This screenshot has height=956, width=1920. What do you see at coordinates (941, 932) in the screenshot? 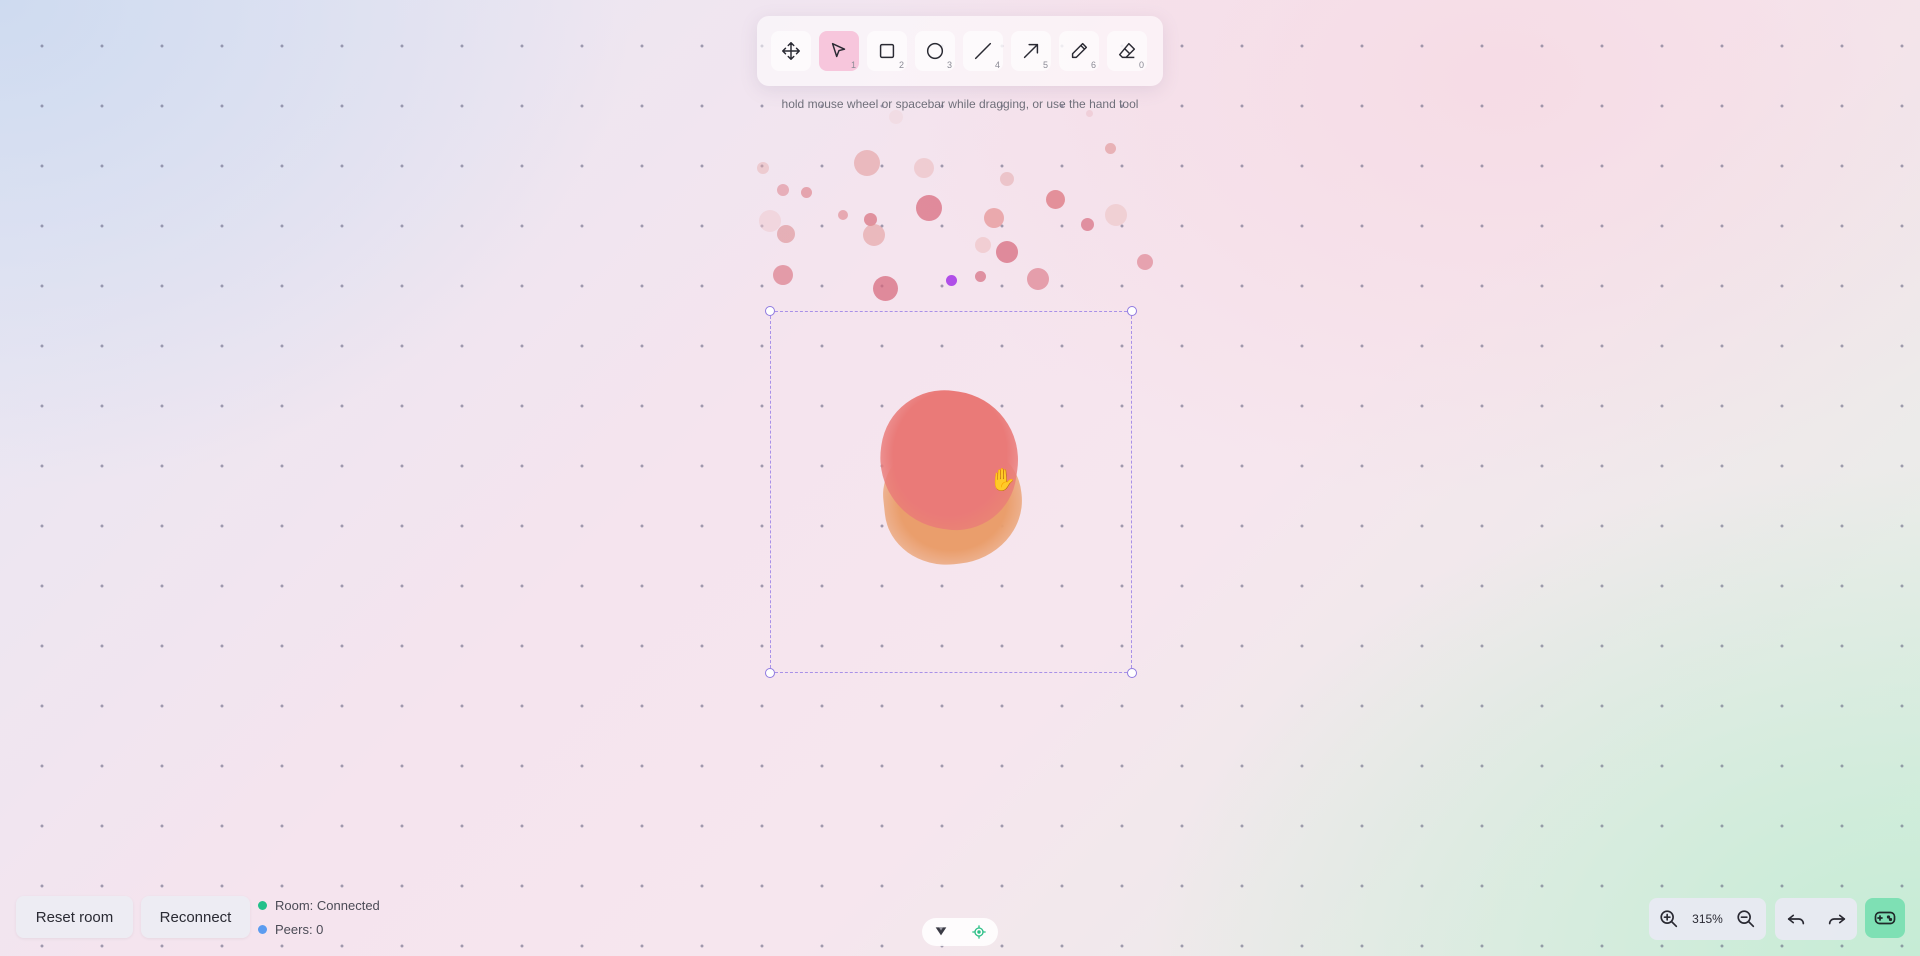
I see `filter-icon` at bounding box center [941, 932].